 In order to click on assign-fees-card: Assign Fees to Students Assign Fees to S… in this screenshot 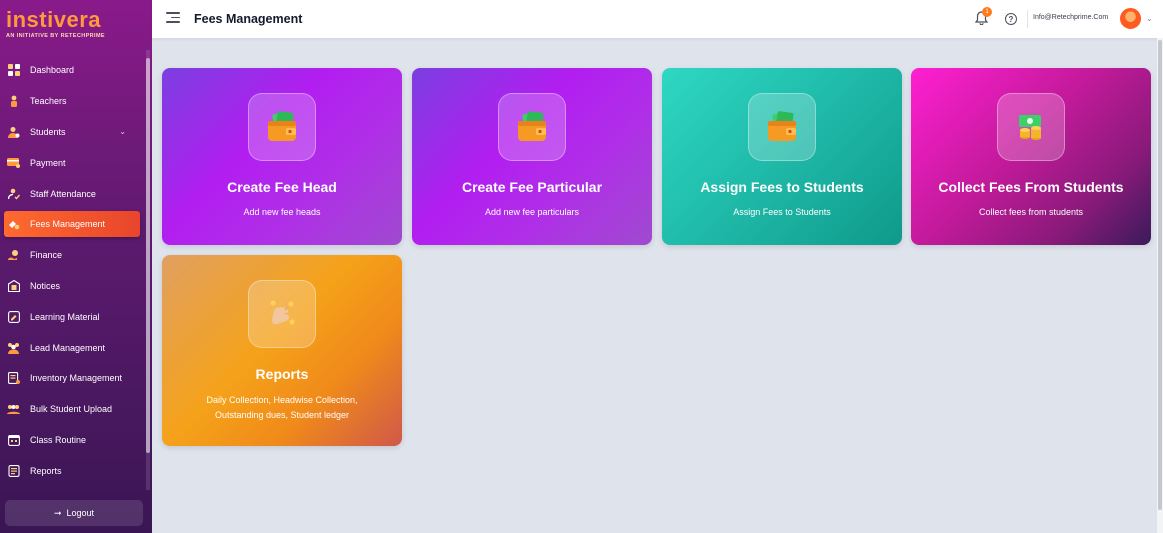, I will do `click(782, 156)`.